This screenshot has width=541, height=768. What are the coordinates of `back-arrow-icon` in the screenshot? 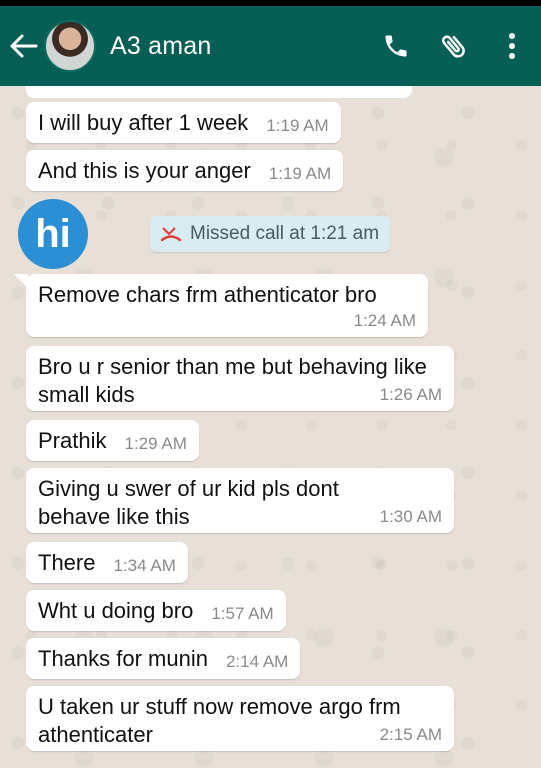 It's located at (24, 46).